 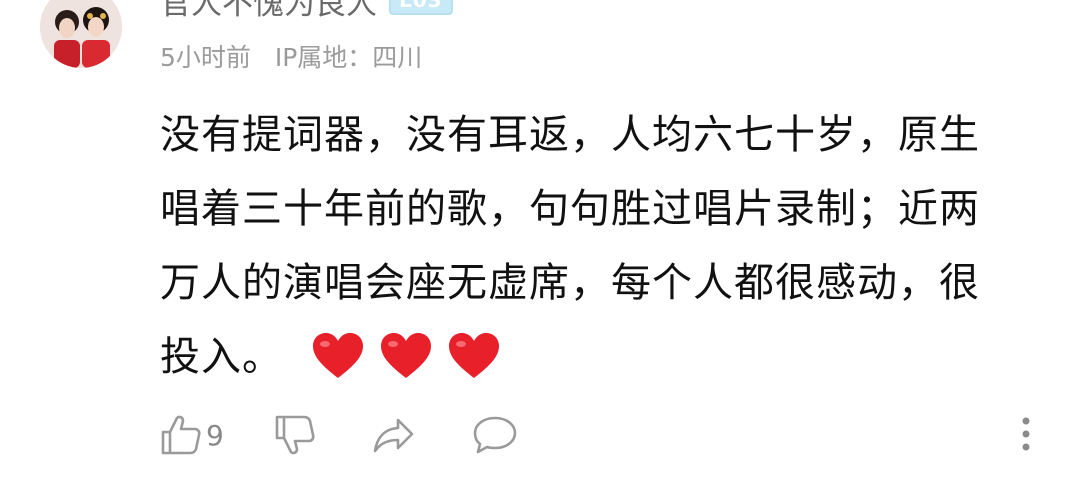 I want to click on action-bar: 9, so click(x=339, y=435).